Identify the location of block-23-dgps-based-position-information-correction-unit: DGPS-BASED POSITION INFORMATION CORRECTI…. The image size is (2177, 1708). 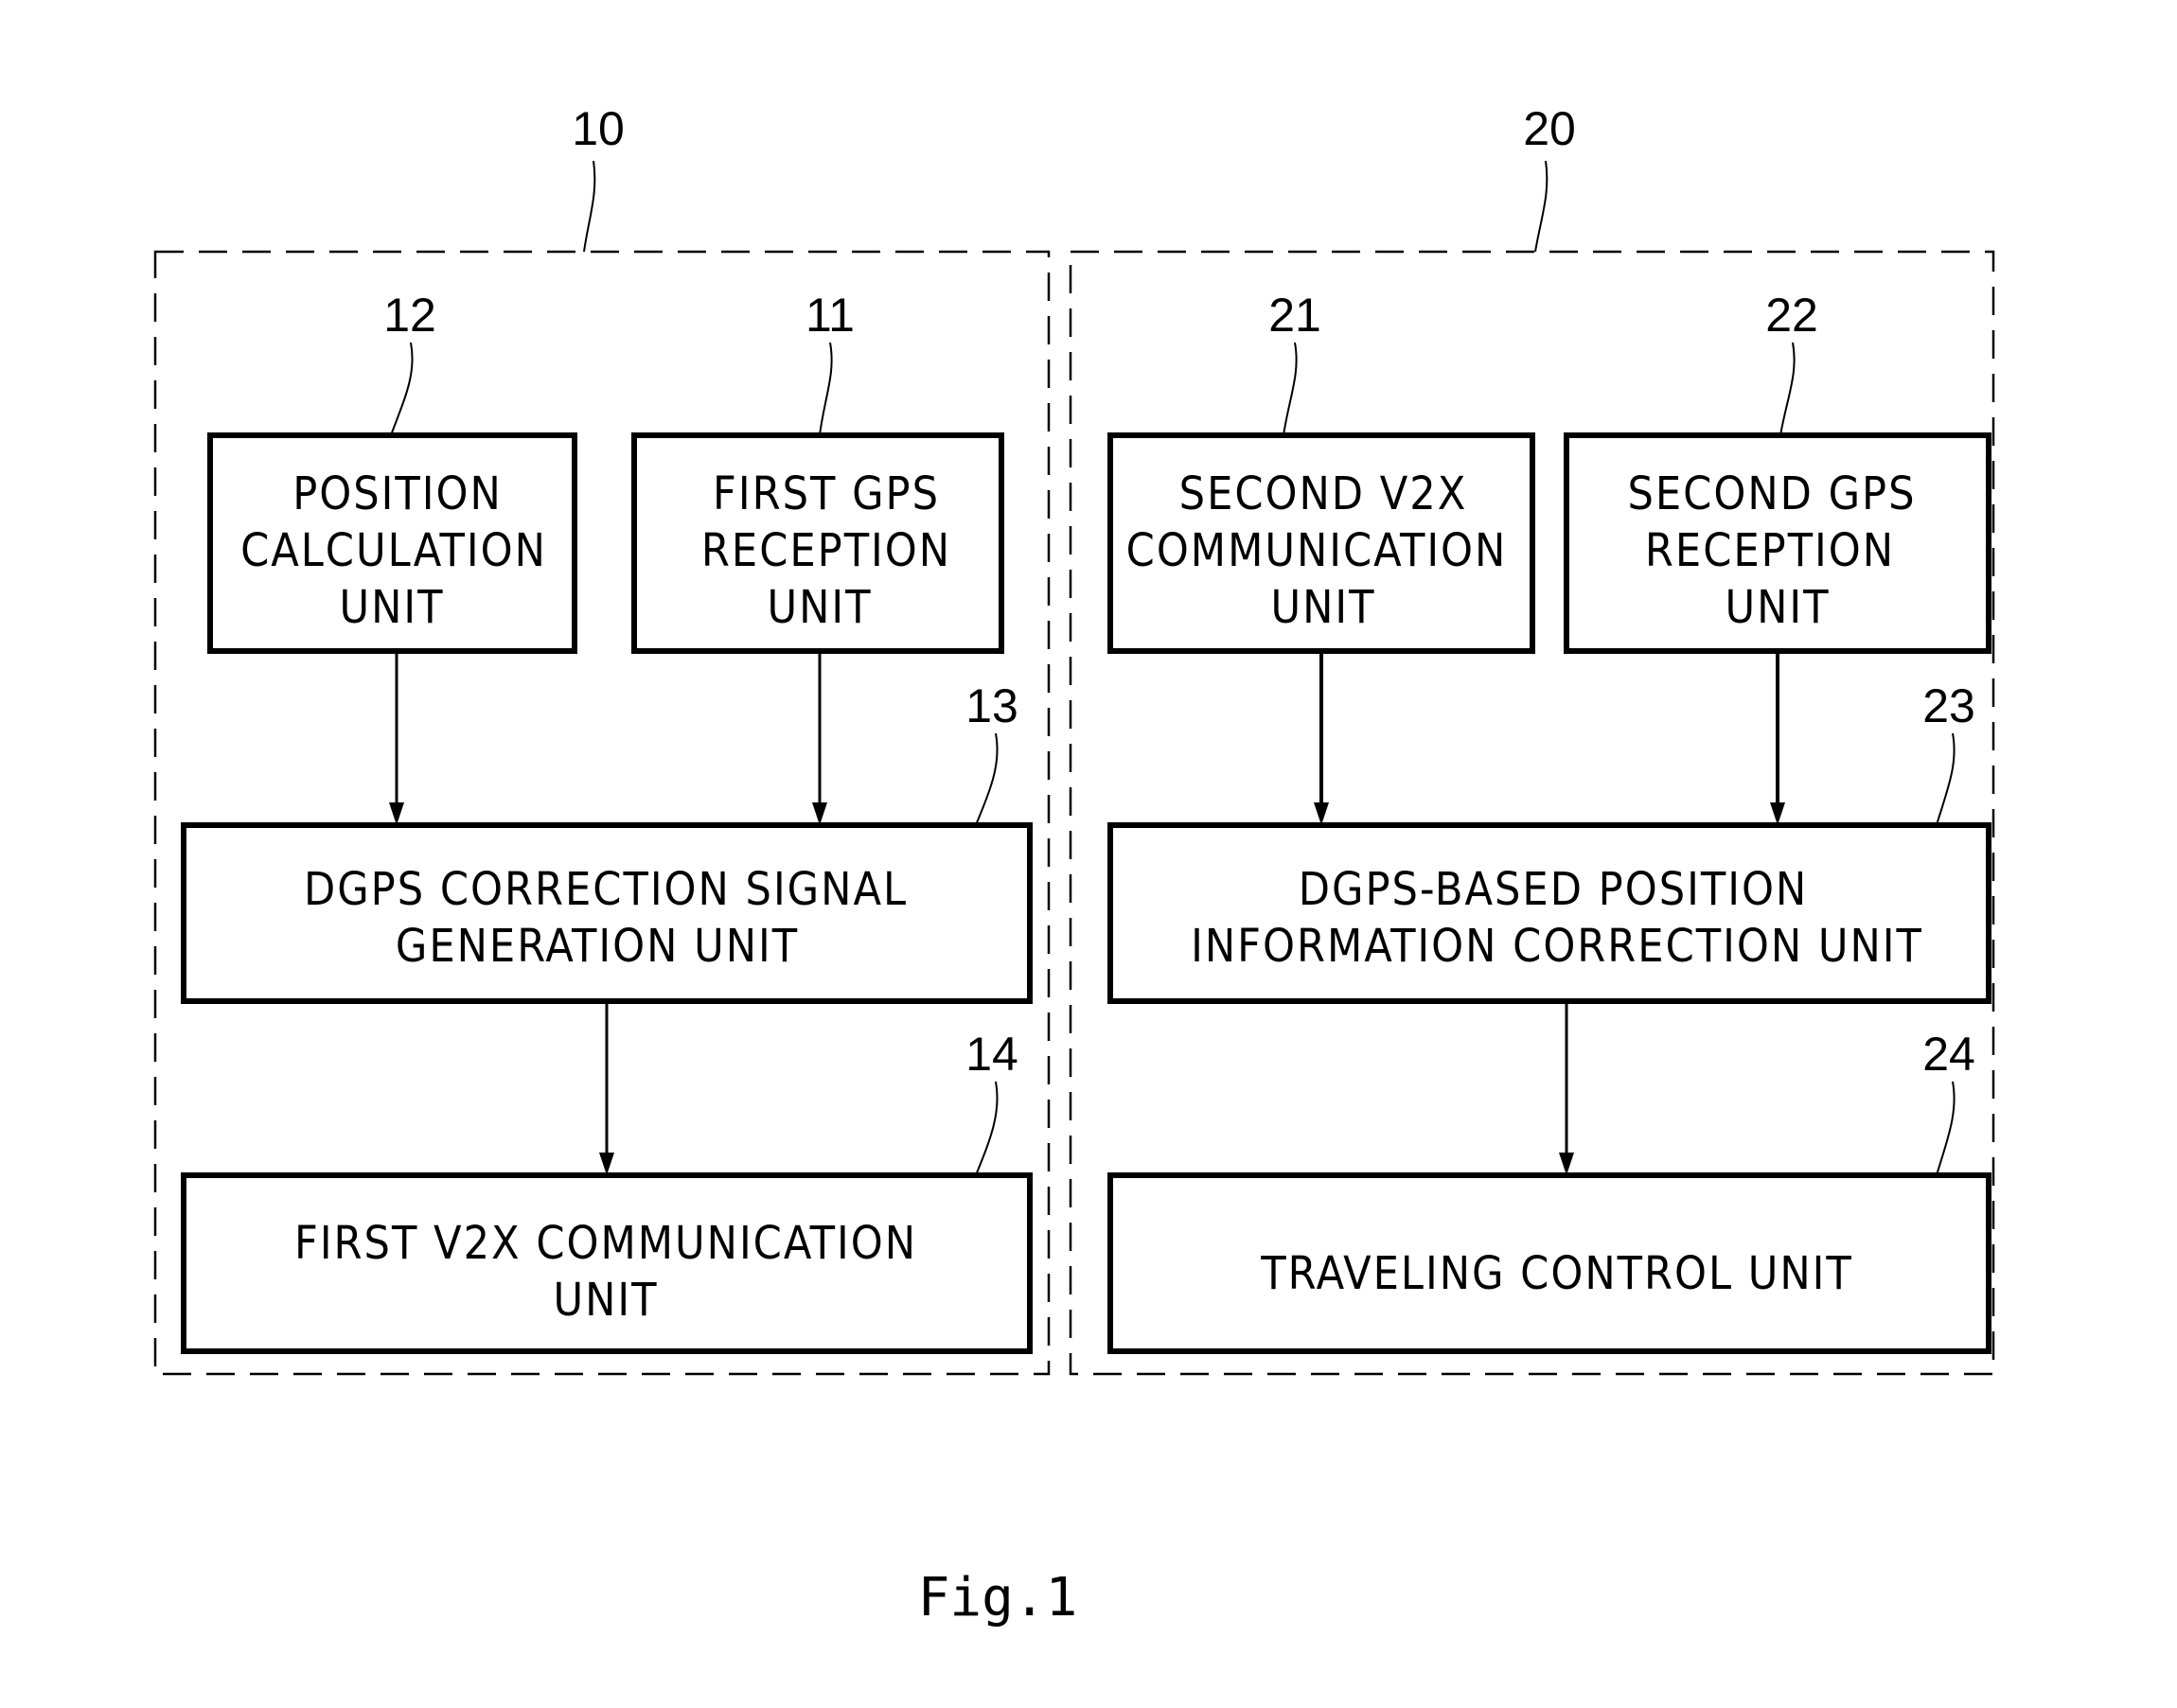
(1549, 841).